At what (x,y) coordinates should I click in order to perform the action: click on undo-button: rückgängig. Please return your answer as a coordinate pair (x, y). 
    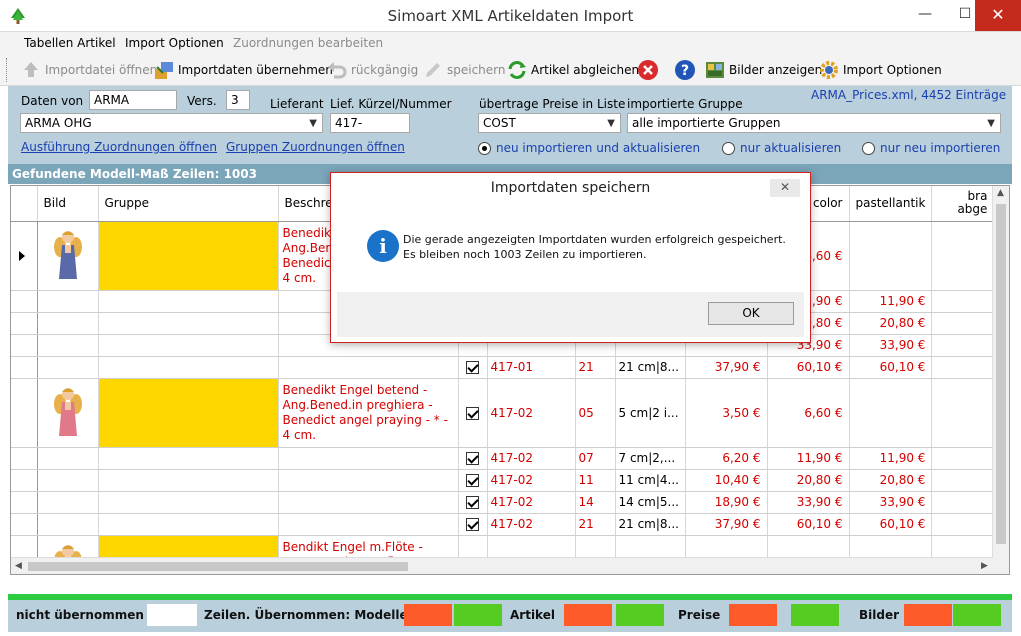
    Looking at the image, I should click on (372, 70).